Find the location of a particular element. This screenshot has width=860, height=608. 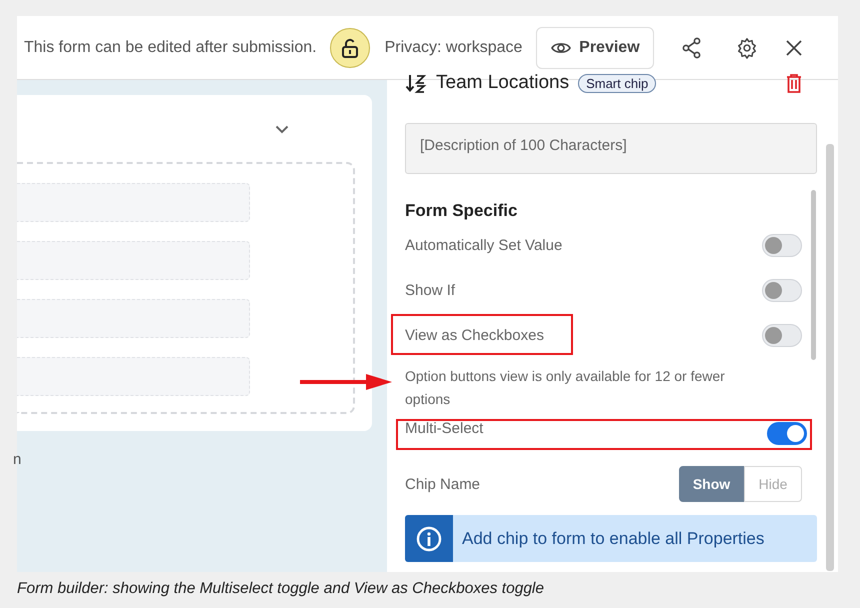

setting-label: View as Checkboxes is located at coordinates (474, 335).